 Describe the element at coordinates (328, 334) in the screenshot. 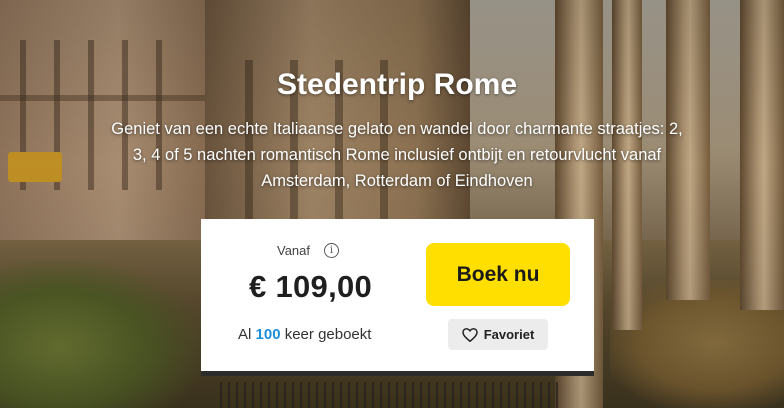

I see `booked-suffix: keer geboekt` at that location.